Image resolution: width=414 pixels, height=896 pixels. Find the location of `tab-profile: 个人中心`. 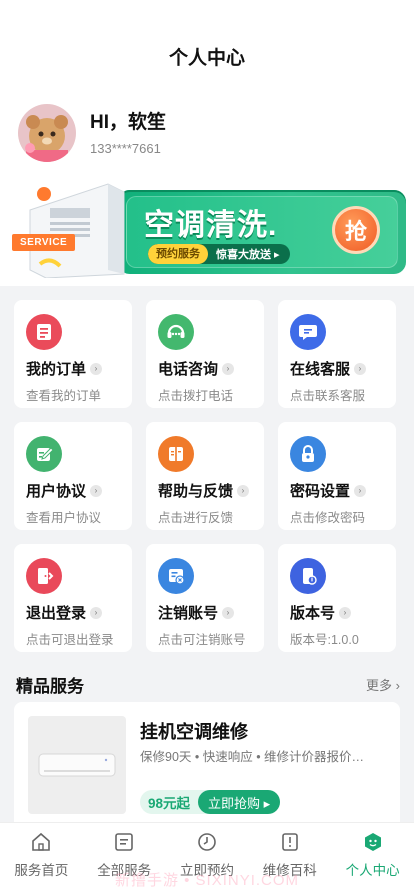

tab-profile: 个人中心 is located at coordinates (372, 859).